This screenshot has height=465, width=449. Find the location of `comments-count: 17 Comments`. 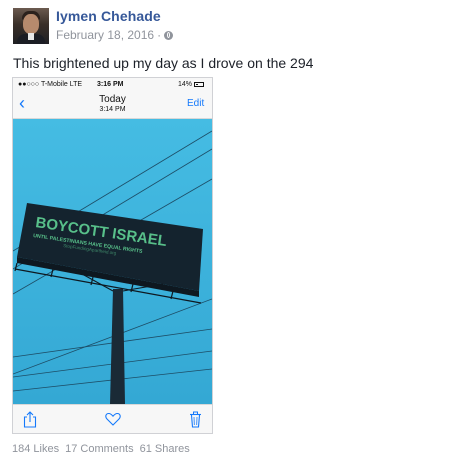

comments-count: 17 Comments is located at coordinates (99, 449).